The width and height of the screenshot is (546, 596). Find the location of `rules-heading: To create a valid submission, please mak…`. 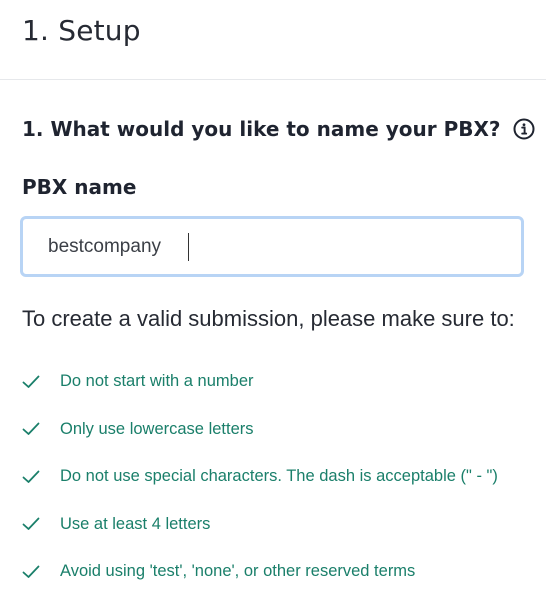

rules-heading: To create a valid submission, please mak… is located at coordinates (268, 318).